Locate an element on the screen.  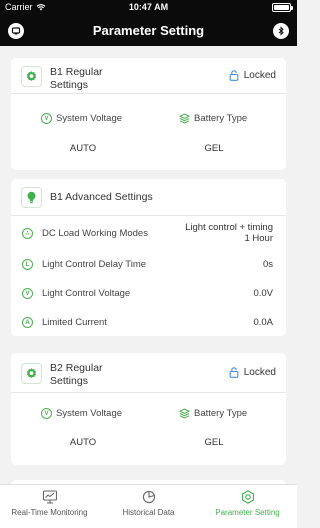
tab-label: Parameter Setting is located at coordinates (247, 512).